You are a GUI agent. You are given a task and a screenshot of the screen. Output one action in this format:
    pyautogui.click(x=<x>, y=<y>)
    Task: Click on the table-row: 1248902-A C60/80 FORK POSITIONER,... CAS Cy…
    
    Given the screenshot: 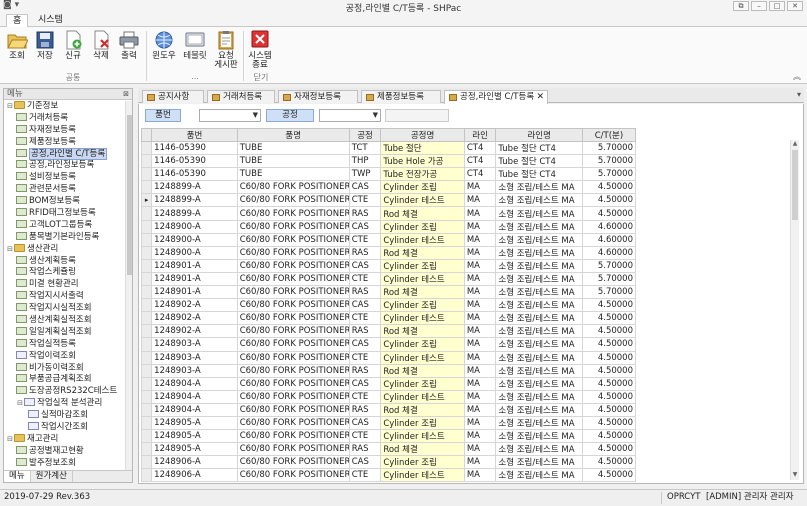 What is the action you would take?
    pyautogui.click(x=388, y=305)
    